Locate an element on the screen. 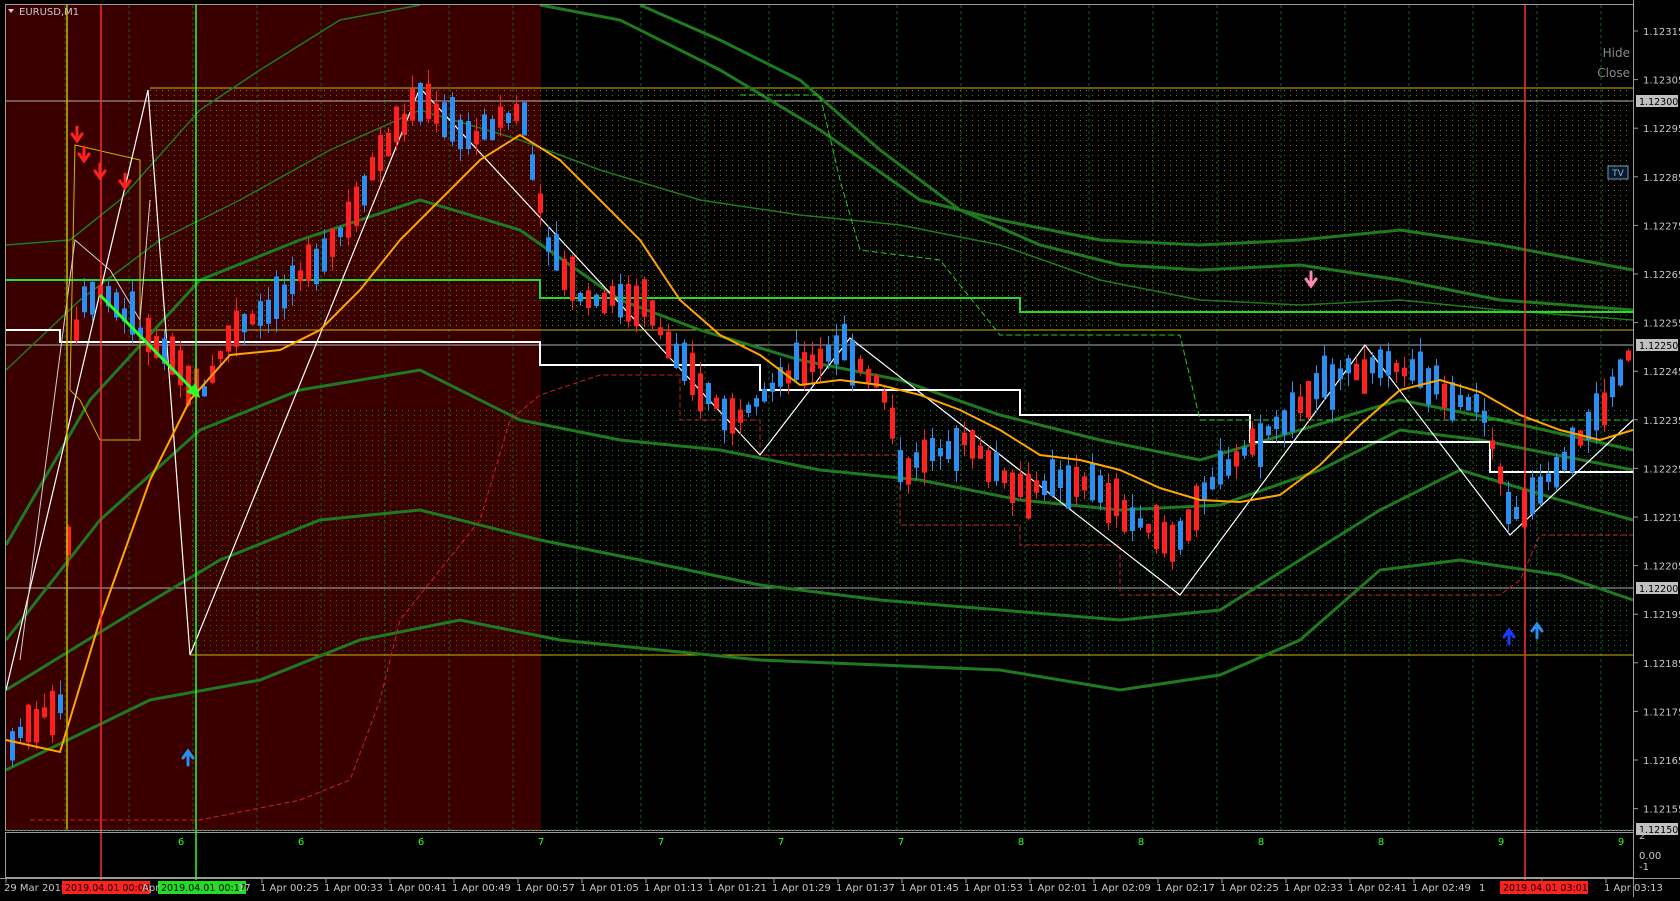 This screenshot has height=901, width=1680. price-tick-label: 1.12175 is located at coordinates (1661, 712).